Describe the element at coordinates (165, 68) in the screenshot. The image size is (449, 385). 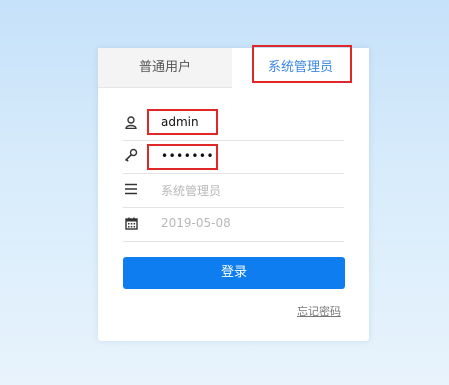
I see `tab-normal-user: 普通用户` at that location.